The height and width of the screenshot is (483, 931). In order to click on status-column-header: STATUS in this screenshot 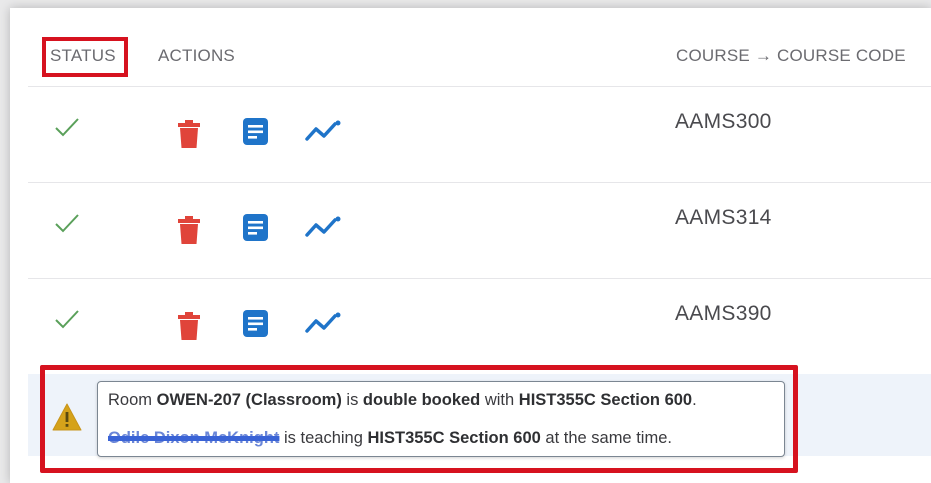, I will do `click(83, 56)`.